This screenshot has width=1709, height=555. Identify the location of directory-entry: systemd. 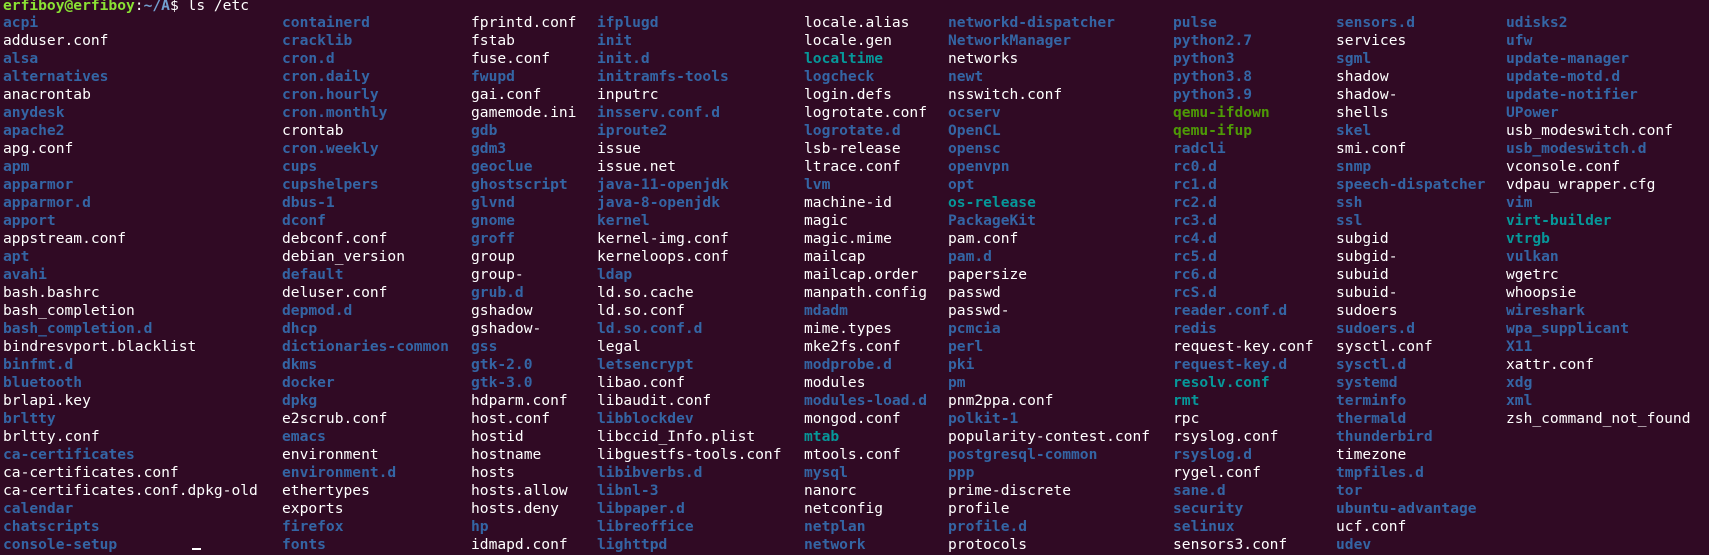
(1367, 382).